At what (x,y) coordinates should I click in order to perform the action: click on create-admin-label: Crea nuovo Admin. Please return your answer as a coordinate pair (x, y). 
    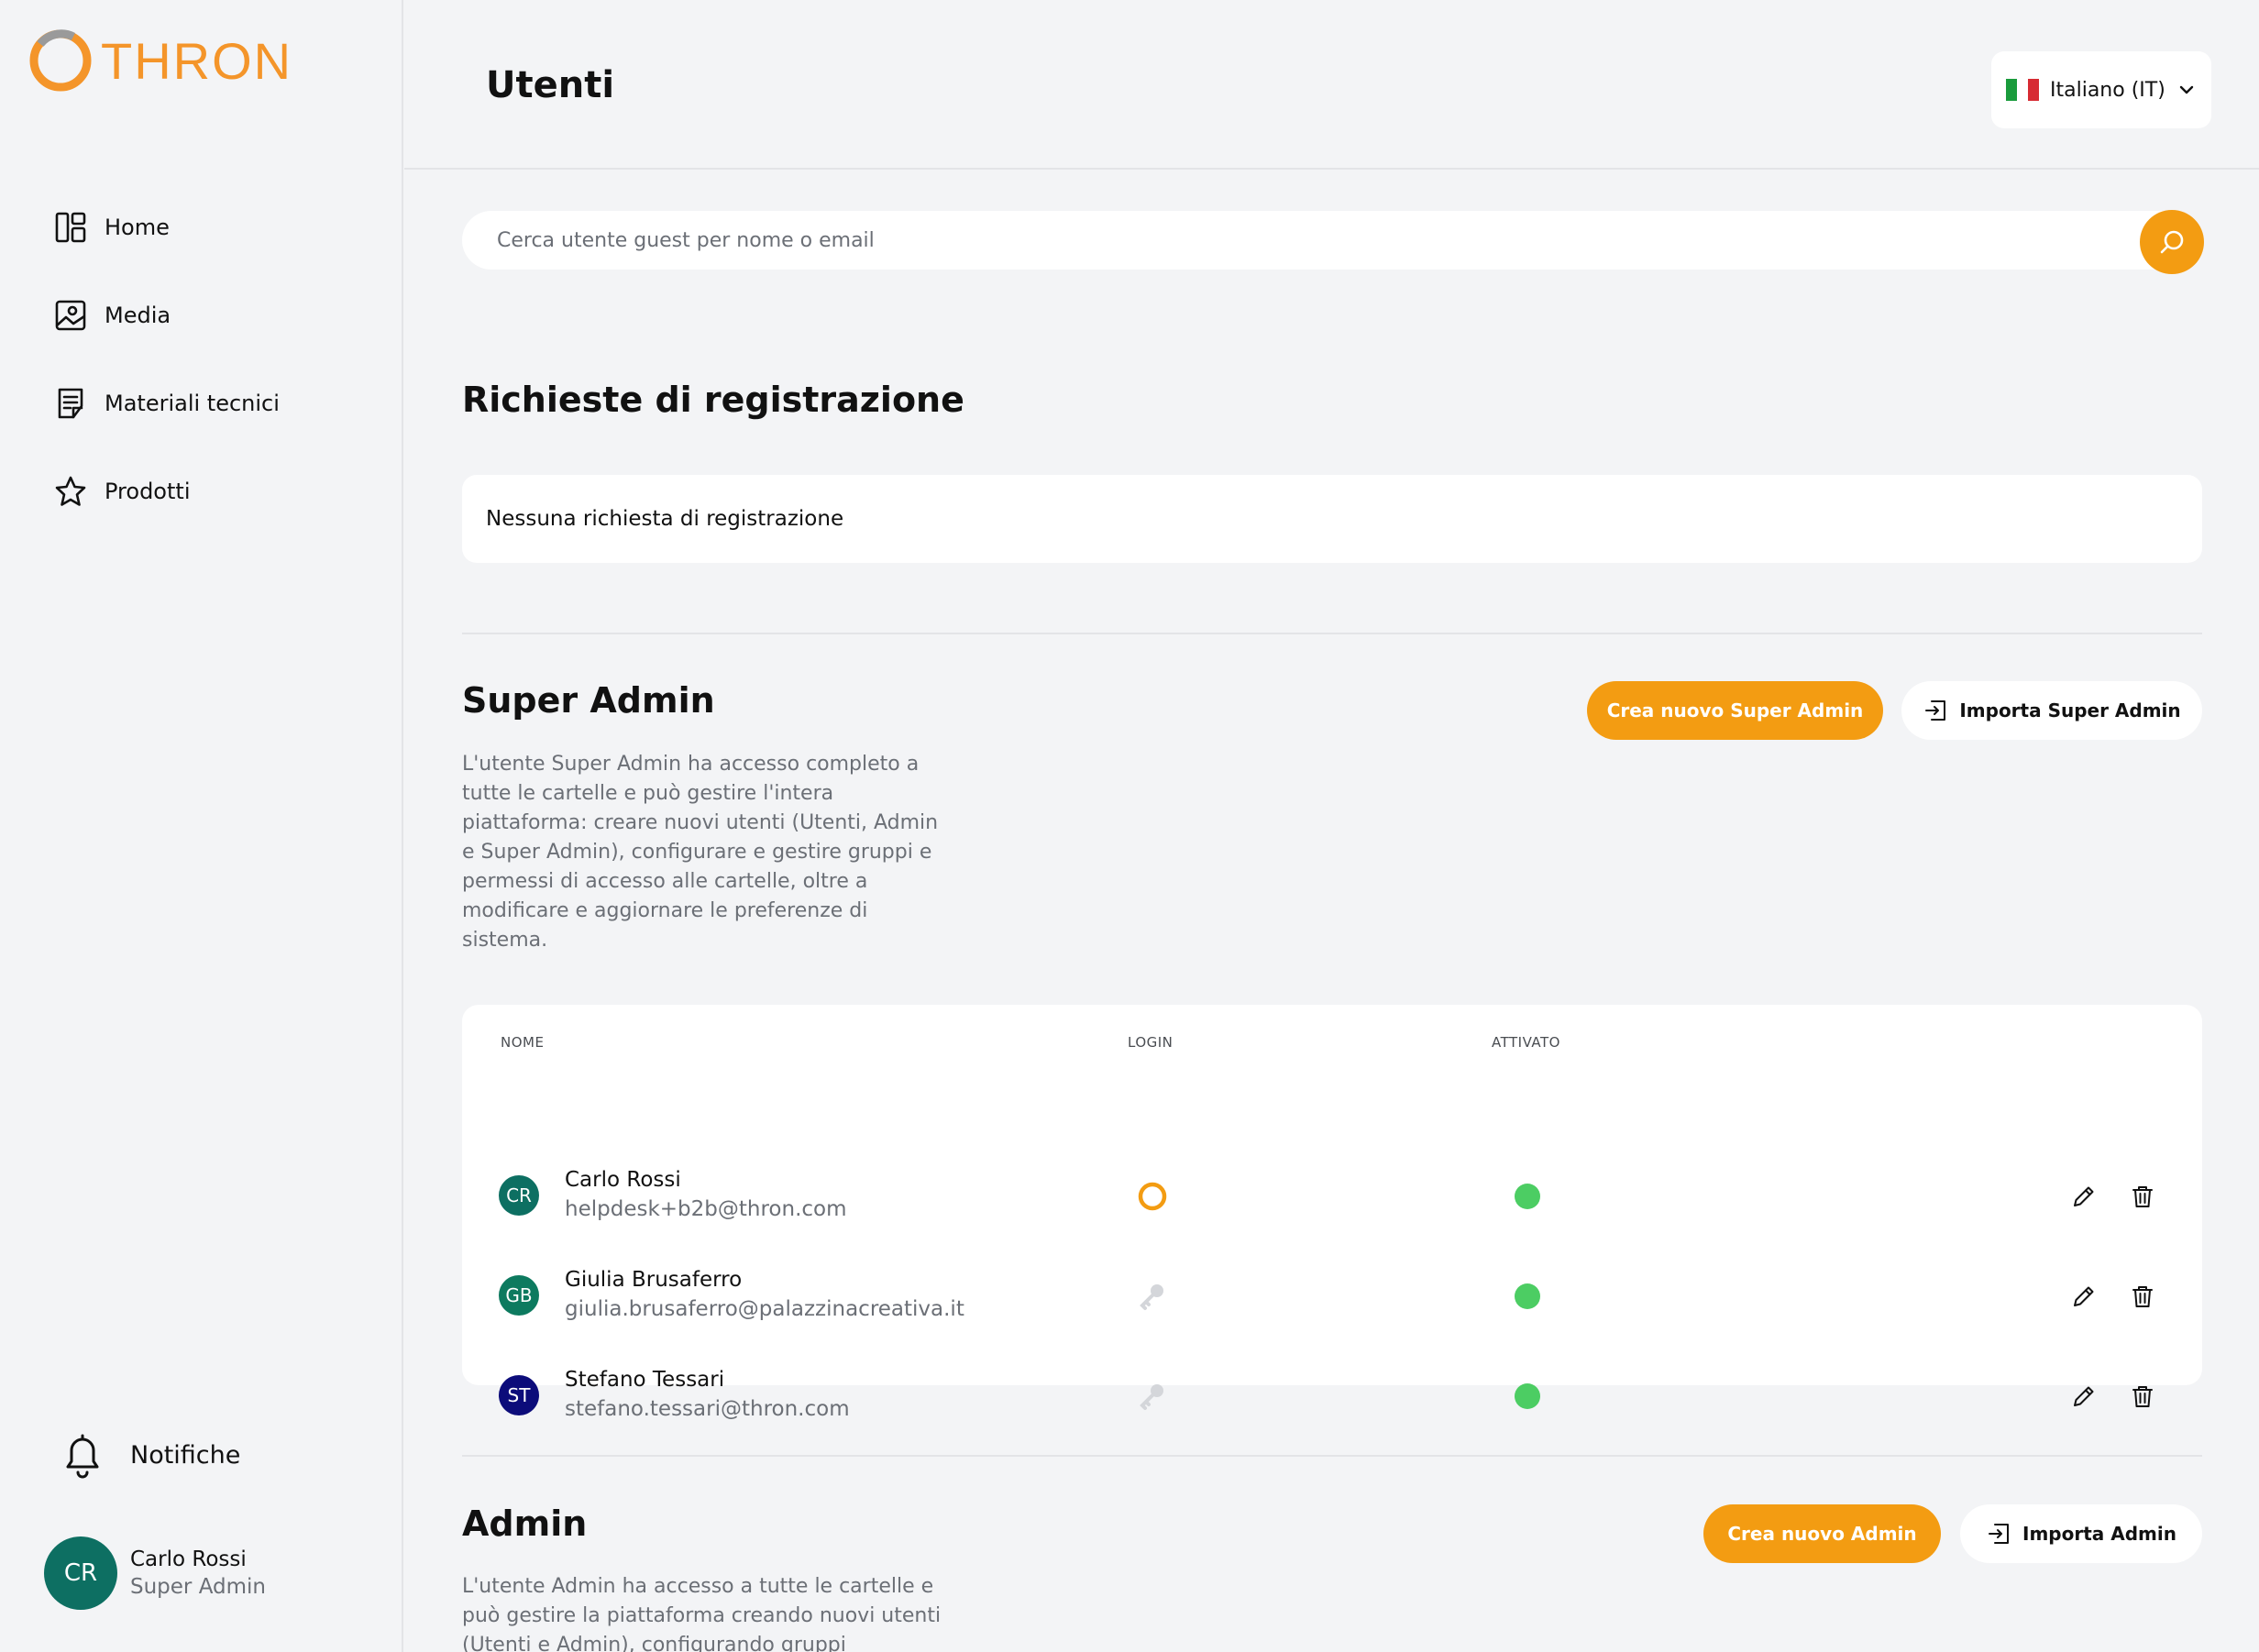
    Looking at the image, I should click on (1822, 1534).